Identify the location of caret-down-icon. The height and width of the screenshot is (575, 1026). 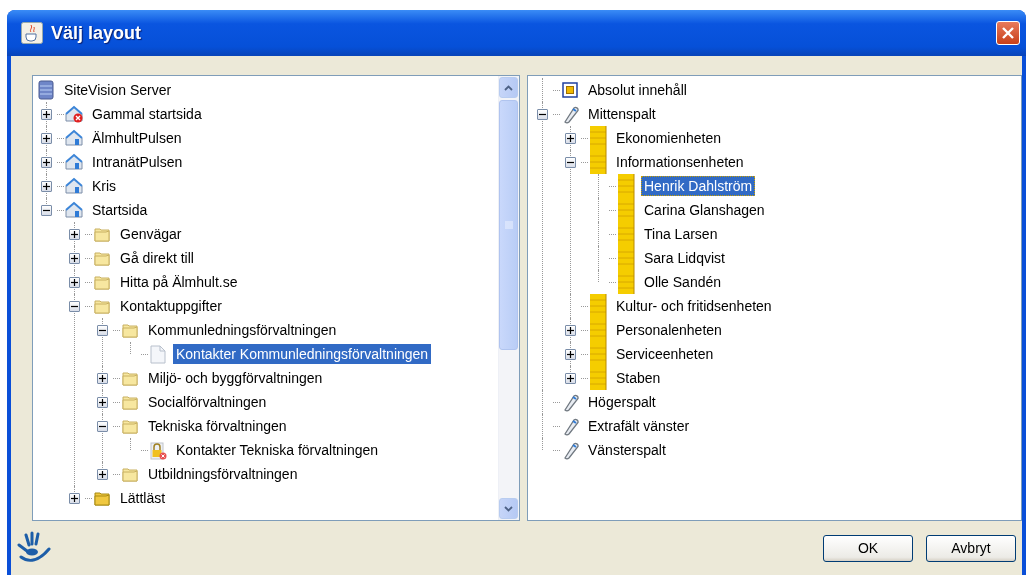
(508, 508).